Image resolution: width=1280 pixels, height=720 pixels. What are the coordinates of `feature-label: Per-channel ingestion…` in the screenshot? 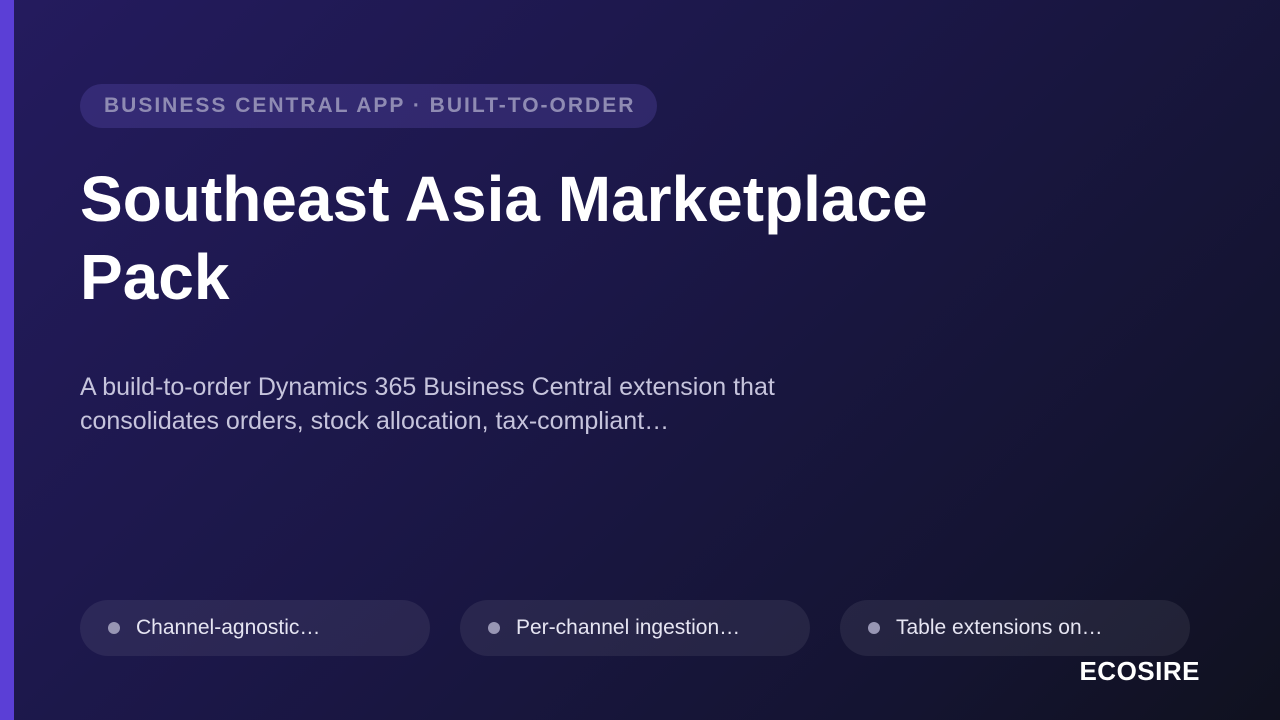 It's located at (628, 627).